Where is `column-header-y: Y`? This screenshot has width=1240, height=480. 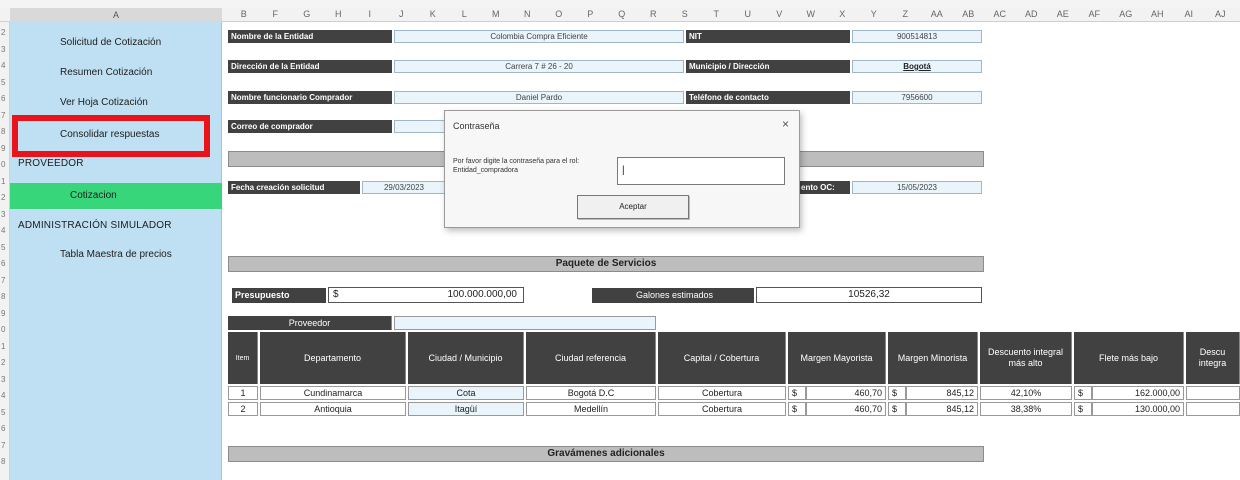 column-header-y: Y is located at coordinates (874, 14).